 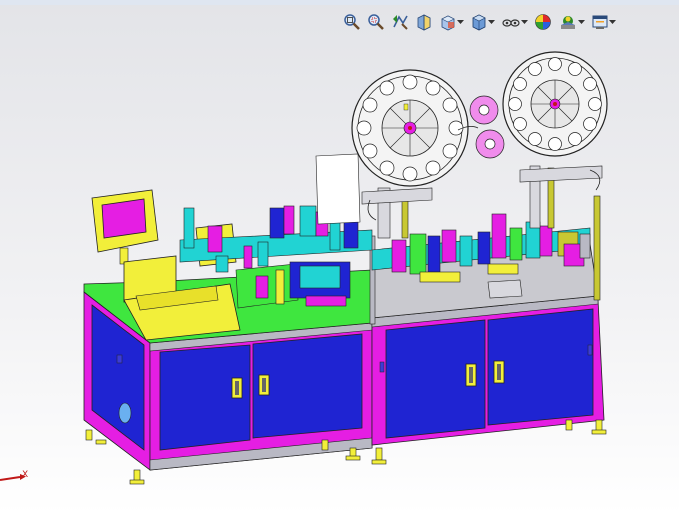 What do you see at coordinates (568, 22) in the screenshot?
I see `apply-scene-icon` at bounding box center [568, 22].